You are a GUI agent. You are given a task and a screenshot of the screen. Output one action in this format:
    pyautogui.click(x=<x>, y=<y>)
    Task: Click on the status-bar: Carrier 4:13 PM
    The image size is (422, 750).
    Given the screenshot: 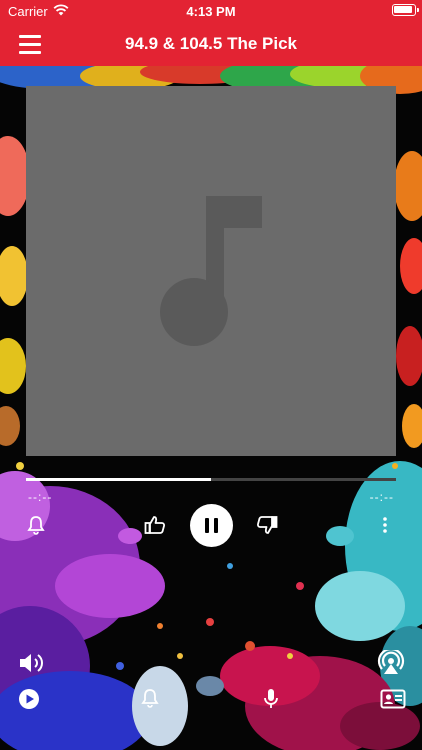 What is the action you would take?
    pyautogui.click(x=211, y=11)
    